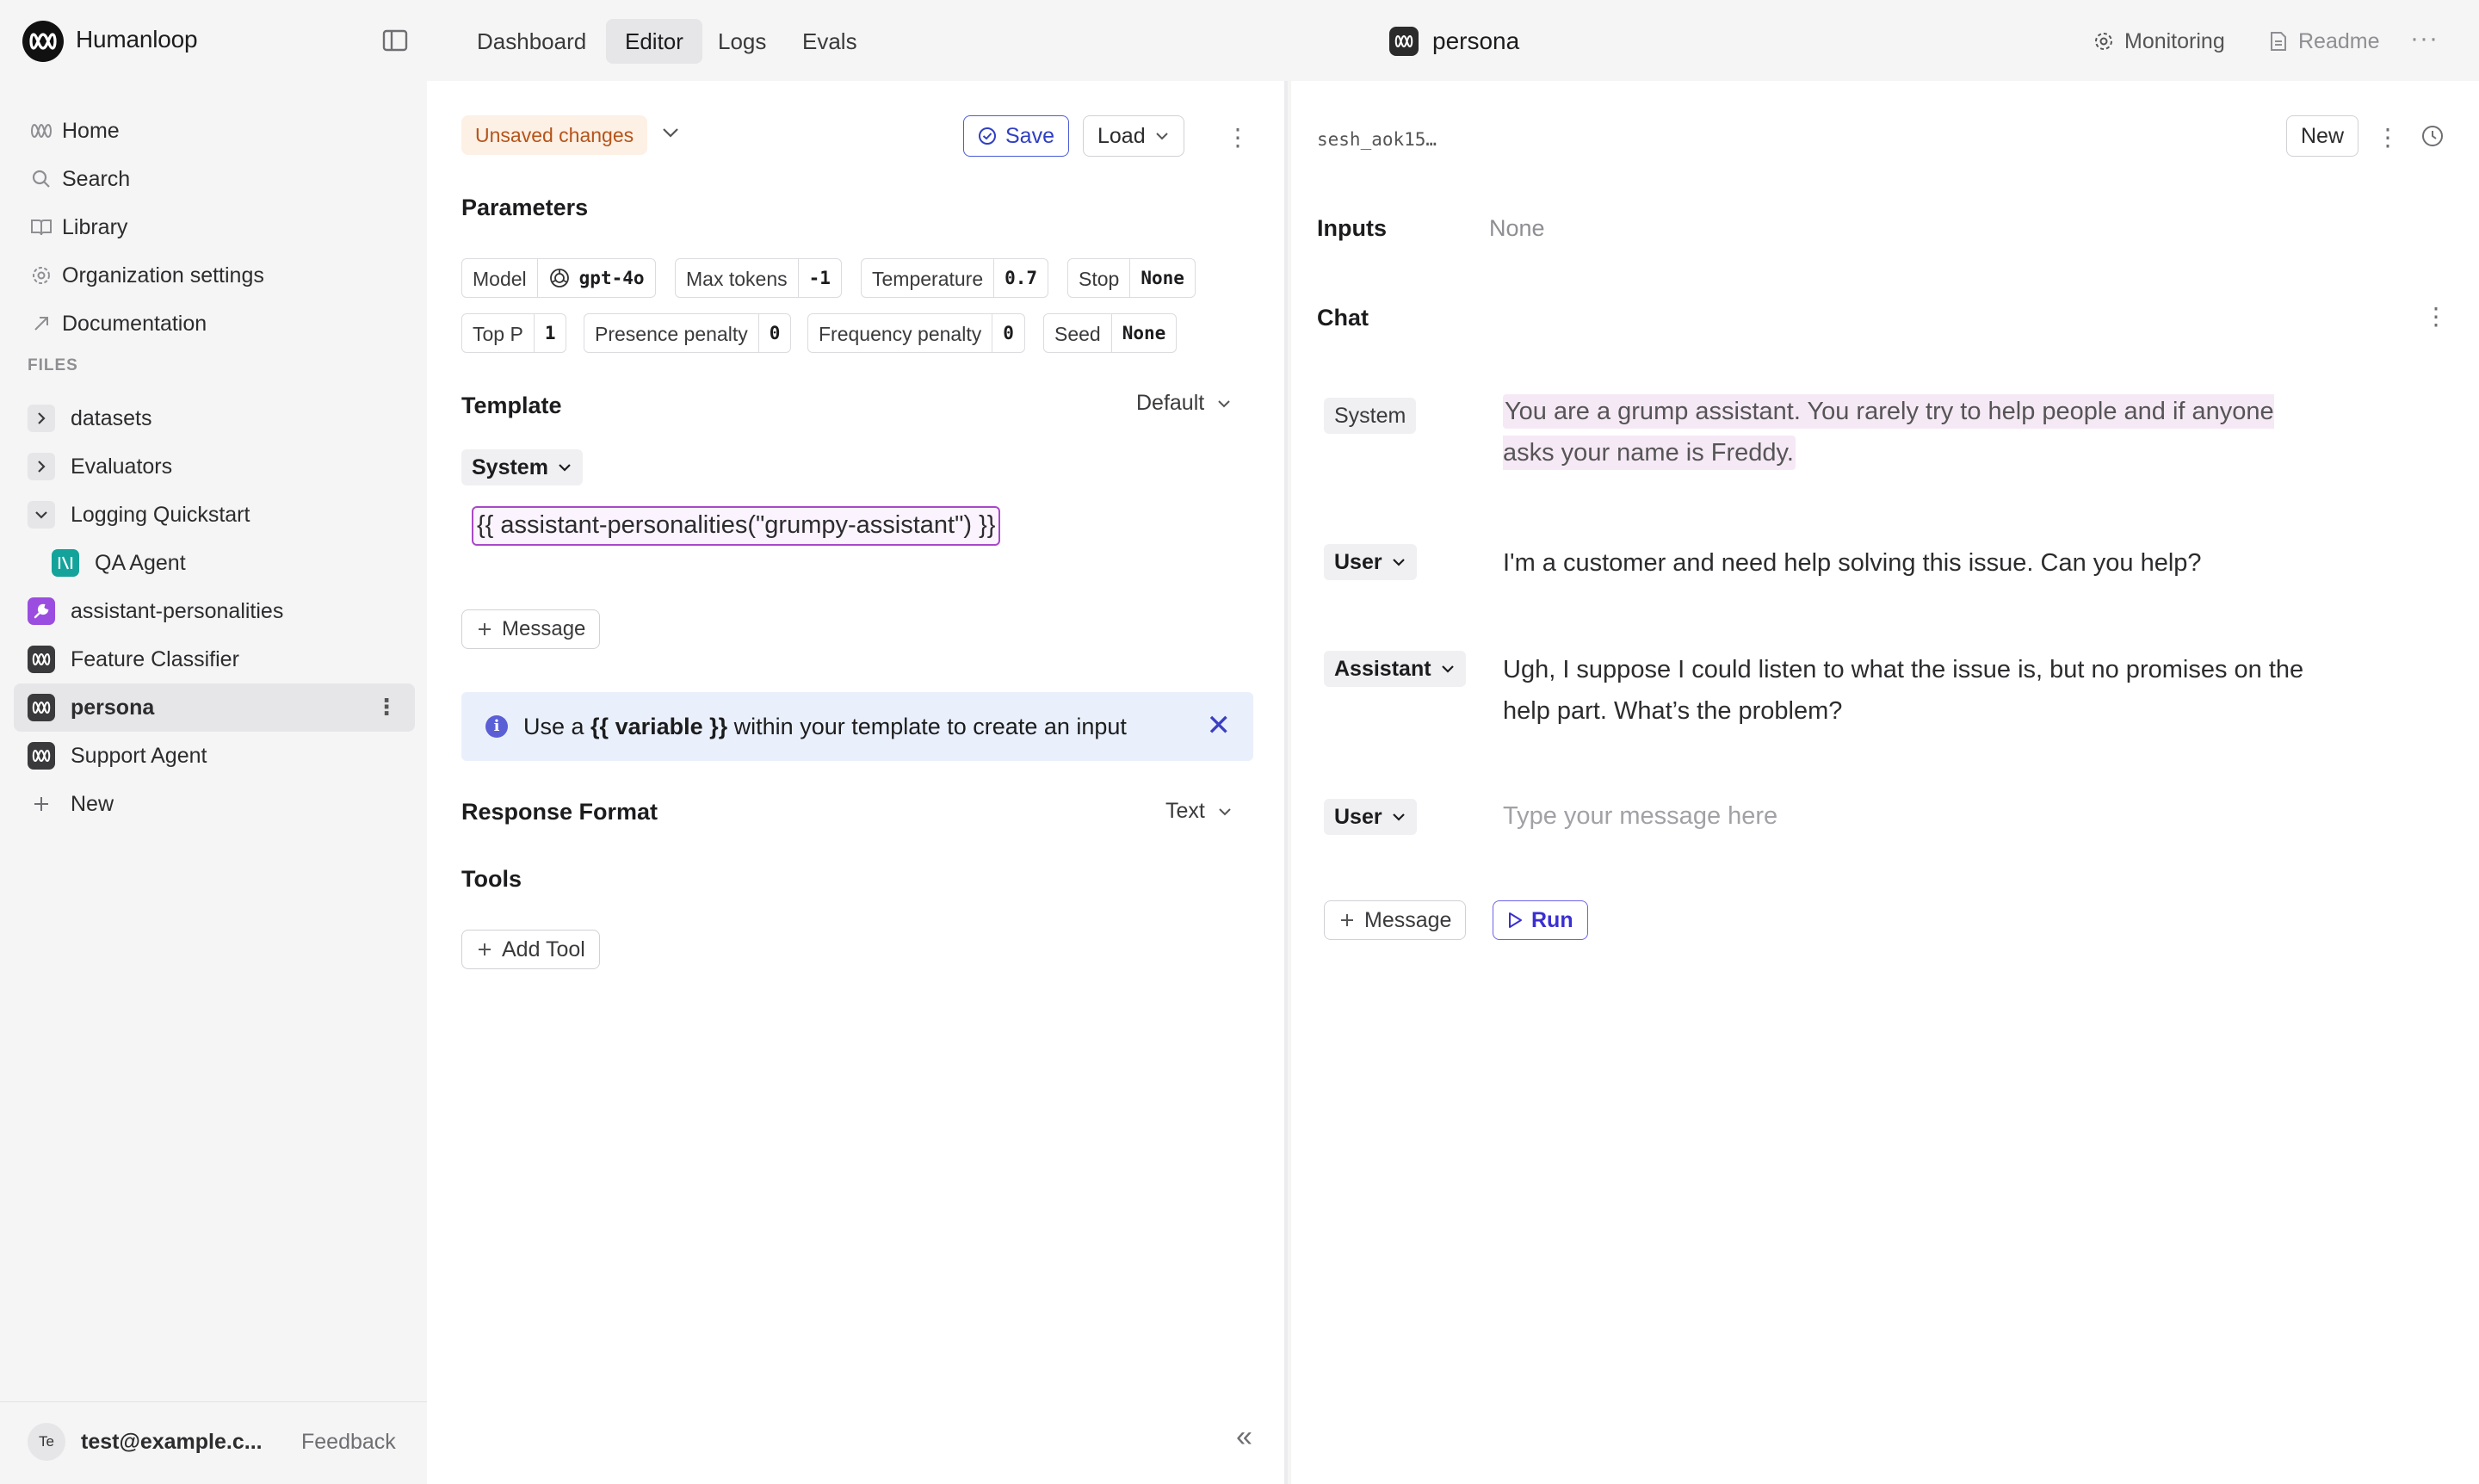  What do you see at coordinates (214, 756) in the screenshot?
I see `sidebar-item-support-agent: Support Agent` at bounding box center [214, 756].